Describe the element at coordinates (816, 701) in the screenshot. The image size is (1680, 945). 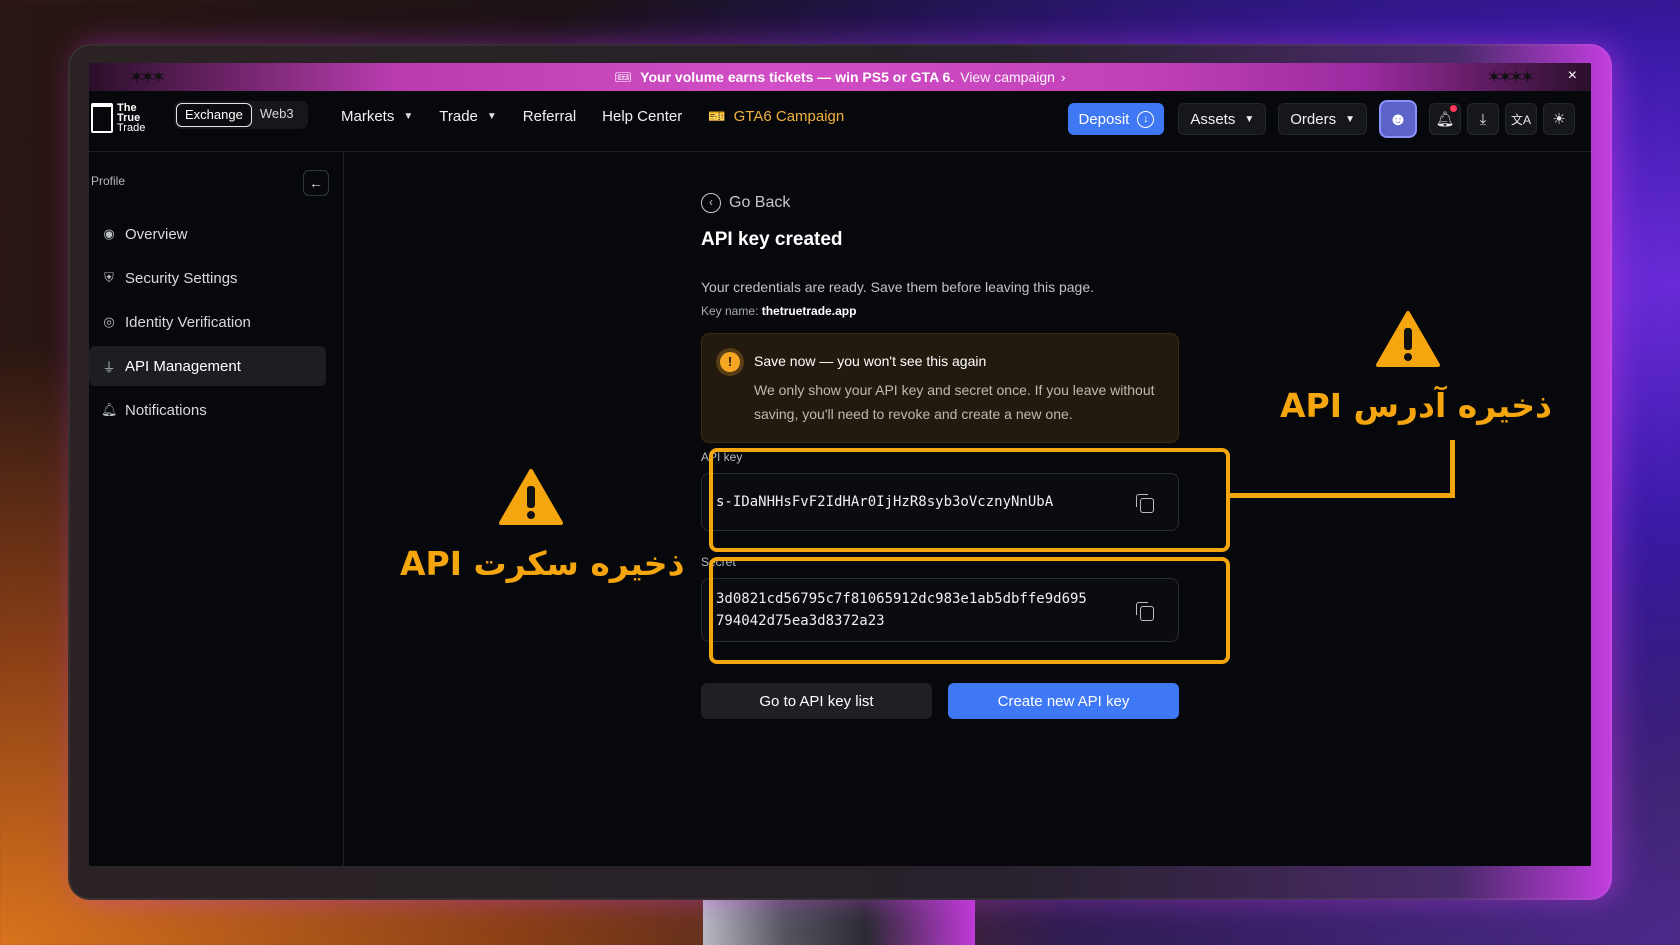
I see `go-to-api-key-list-button: Go to API key list` at that location.